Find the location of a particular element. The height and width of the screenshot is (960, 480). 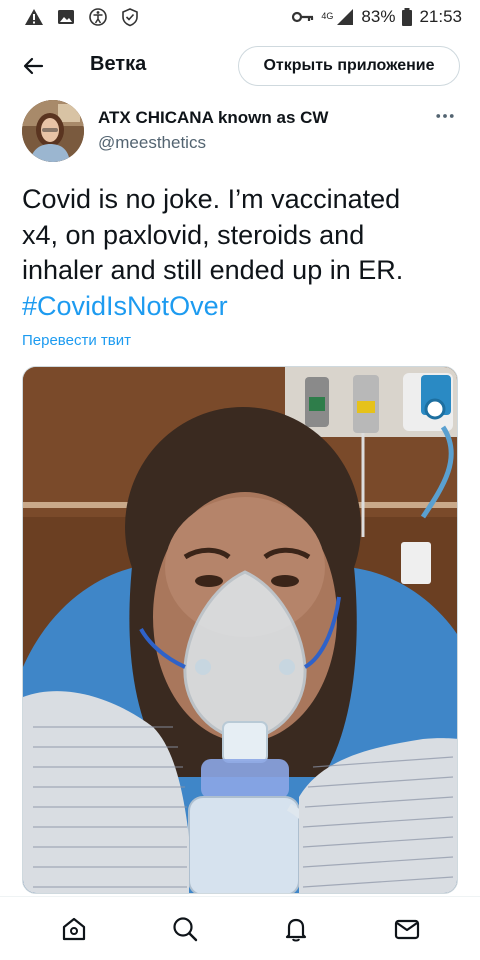

open-app-button: Открыть приложение is located at coordinates (349, 66).